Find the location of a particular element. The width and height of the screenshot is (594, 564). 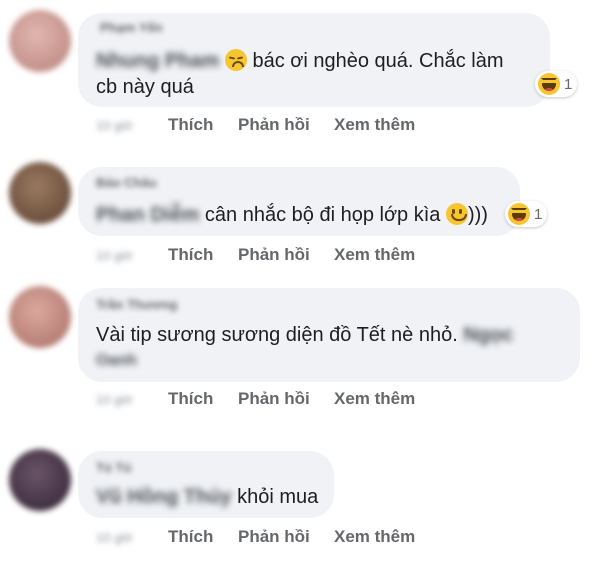

comment-text-line: cân nhắc bộ đi họp lớp kìa is located at coordinates (322, 215).